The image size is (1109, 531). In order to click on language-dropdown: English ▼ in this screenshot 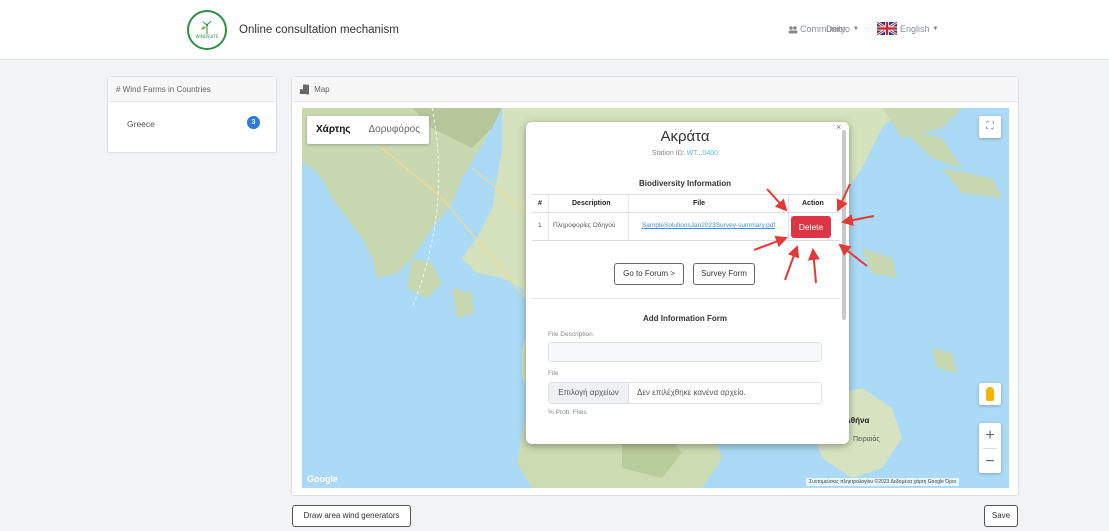, I will do `click(907, 28)`.